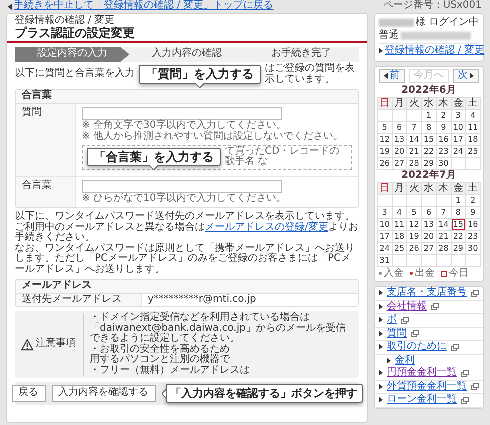 The height and width of the screenshot is (425, 490). What do you see at coordinates (399, 103) in the screenshot?
I see `weekday-header: 月` at bounding box center [399, 103].